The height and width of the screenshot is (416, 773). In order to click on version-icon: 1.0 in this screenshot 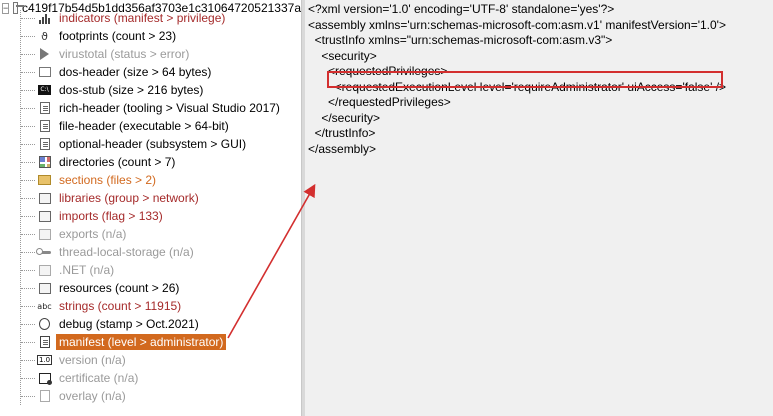, I will do `click(44, 360)`.